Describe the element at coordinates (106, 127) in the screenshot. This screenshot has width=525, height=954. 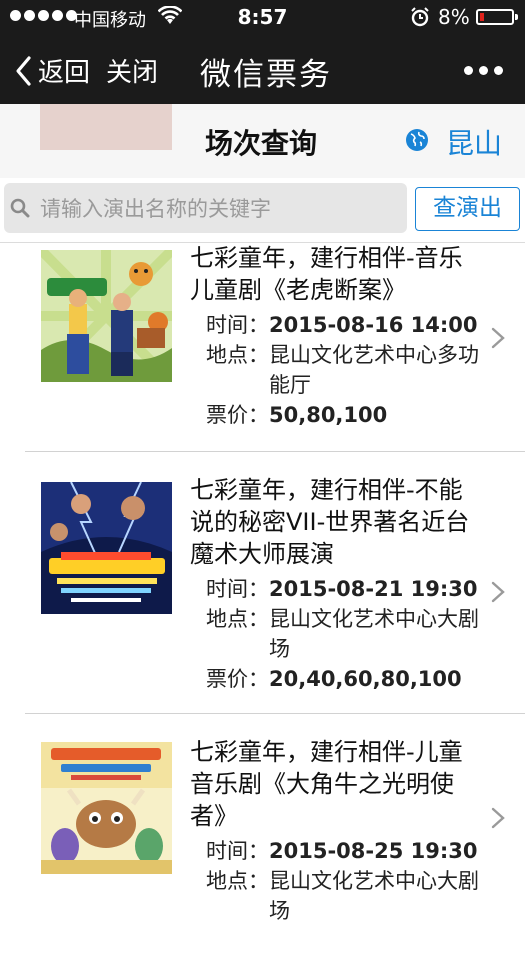
I see `scrolled-poster-behind` at that location.